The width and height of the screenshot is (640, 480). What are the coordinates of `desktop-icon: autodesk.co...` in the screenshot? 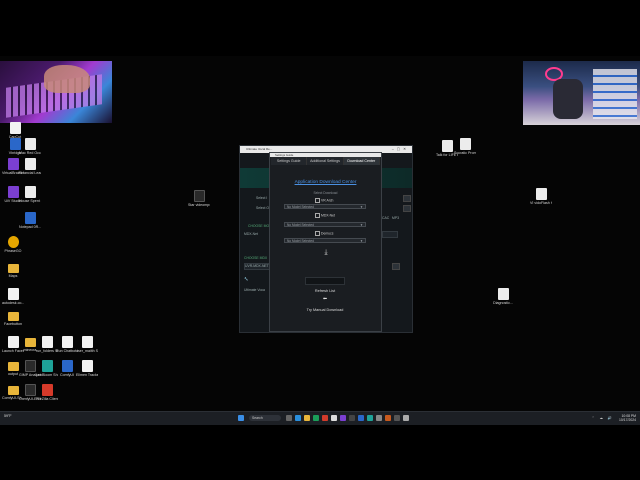 It's located at (13, 296).